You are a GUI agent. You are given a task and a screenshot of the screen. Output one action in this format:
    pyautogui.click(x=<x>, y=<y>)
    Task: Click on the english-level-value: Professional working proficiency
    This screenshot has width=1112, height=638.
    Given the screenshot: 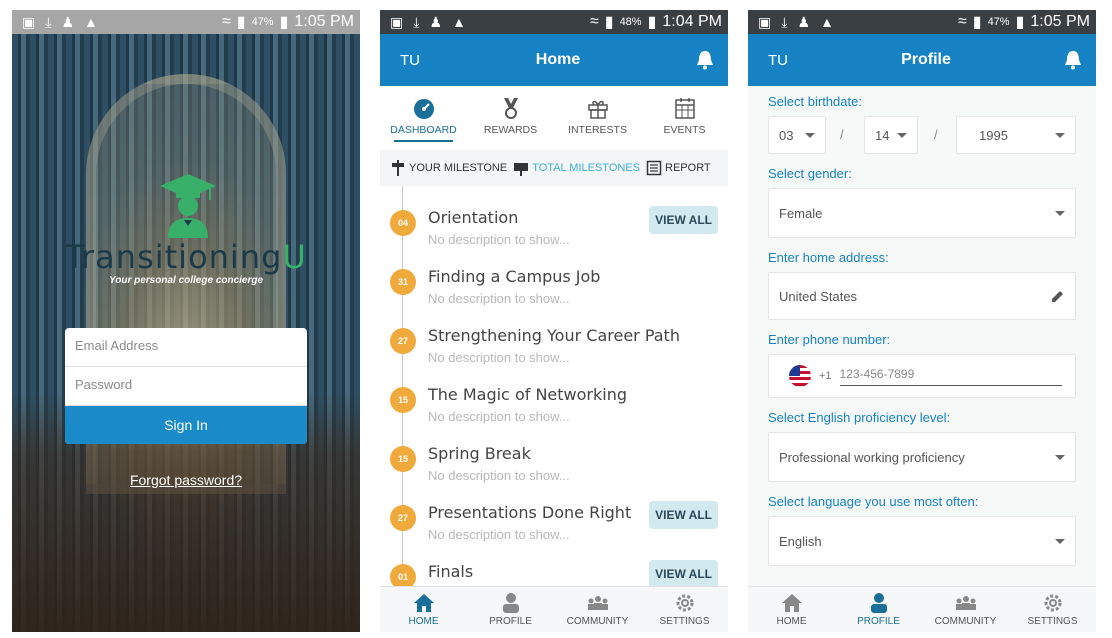 What is the action you would take?
    pyautogui.click(x=872, y=457)
    